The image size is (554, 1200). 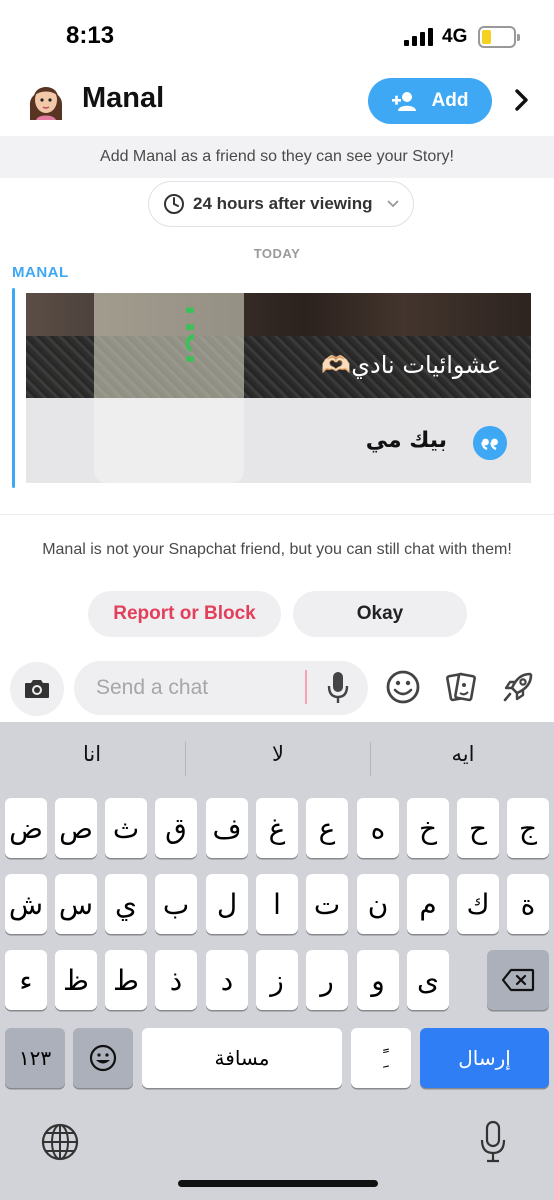 What do you see at coordinates (327, 904) in the screenshot?
I see `key: ت` at bounding box center [327, 904].